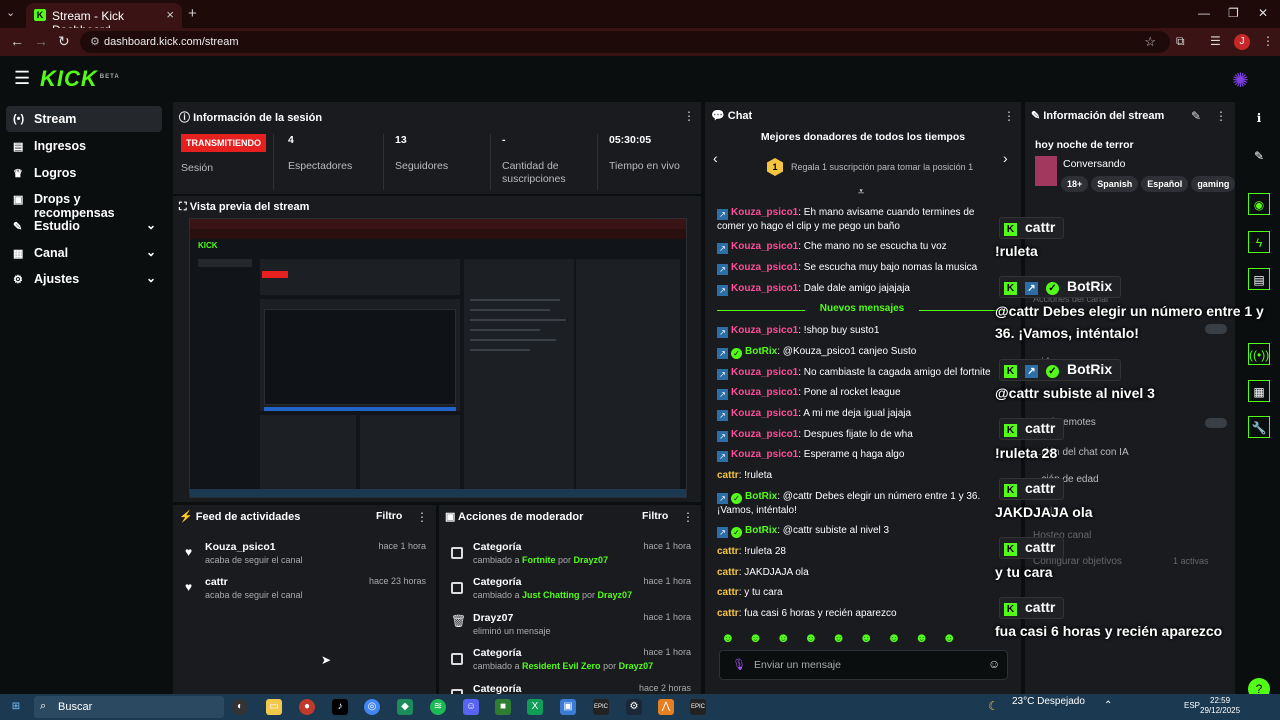  Describe the element at coordinates (994, 664) in the screenshot. I see `emoji-icon: ☺` at that location.